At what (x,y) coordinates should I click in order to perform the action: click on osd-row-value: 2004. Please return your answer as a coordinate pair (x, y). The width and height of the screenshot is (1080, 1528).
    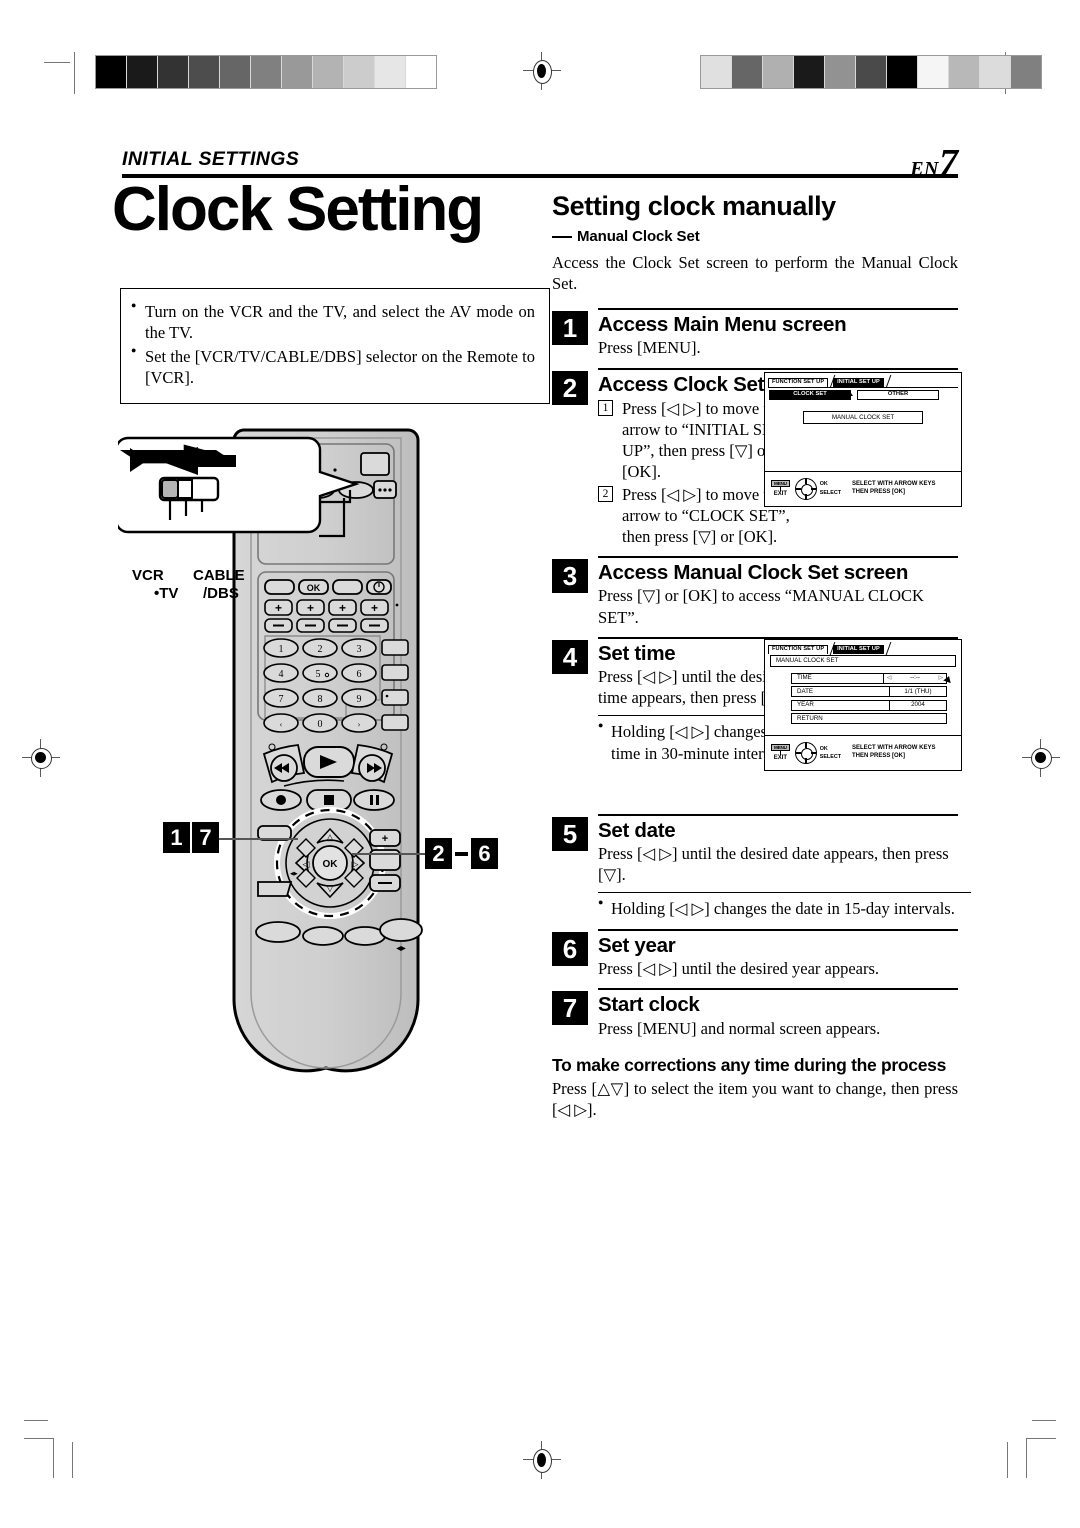
    Looking at the image, I should click on (918, 705).